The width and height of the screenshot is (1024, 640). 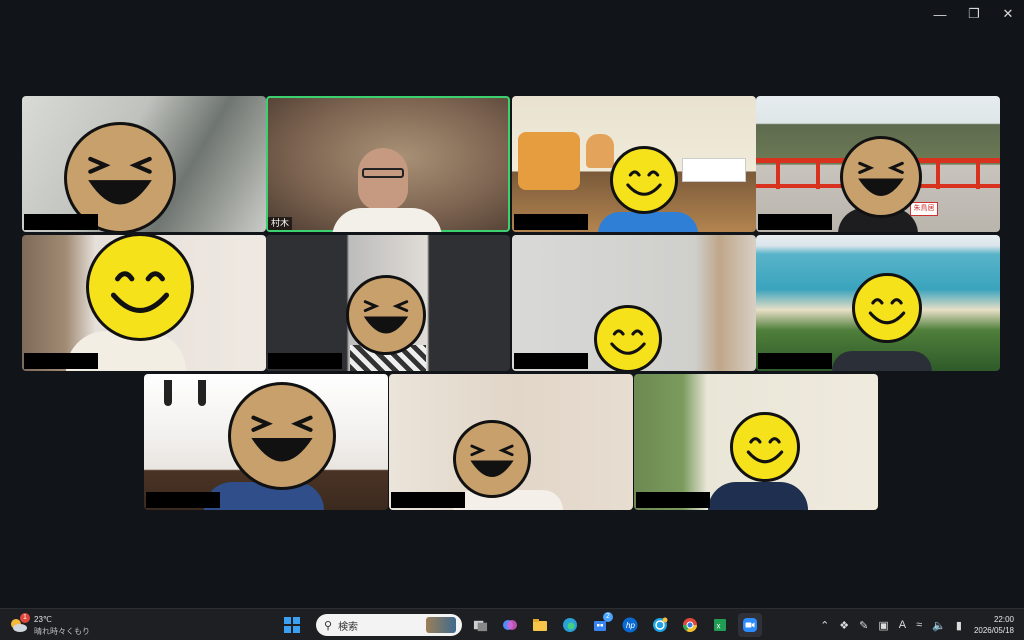 What do you see at coordinates (389, 625) in the screenshot?
I see `search-box: ⚲ 検索` at bounding box center [389, 625].